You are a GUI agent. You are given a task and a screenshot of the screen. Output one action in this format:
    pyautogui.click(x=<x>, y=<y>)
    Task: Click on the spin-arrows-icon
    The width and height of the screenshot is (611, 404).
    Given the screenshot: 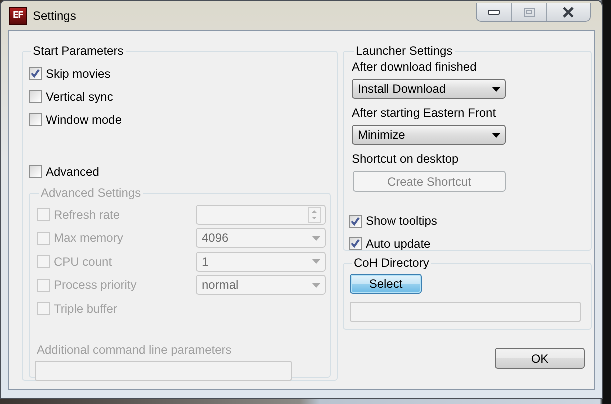 What is the action you would take?
    pyautogui.click(x=314, y=214)
    